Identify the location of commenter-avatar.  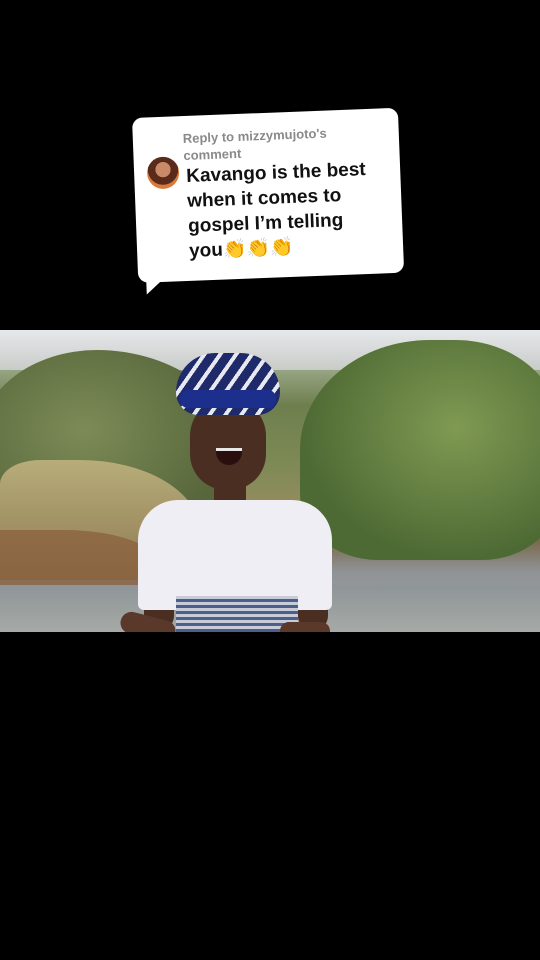
(163, 173).